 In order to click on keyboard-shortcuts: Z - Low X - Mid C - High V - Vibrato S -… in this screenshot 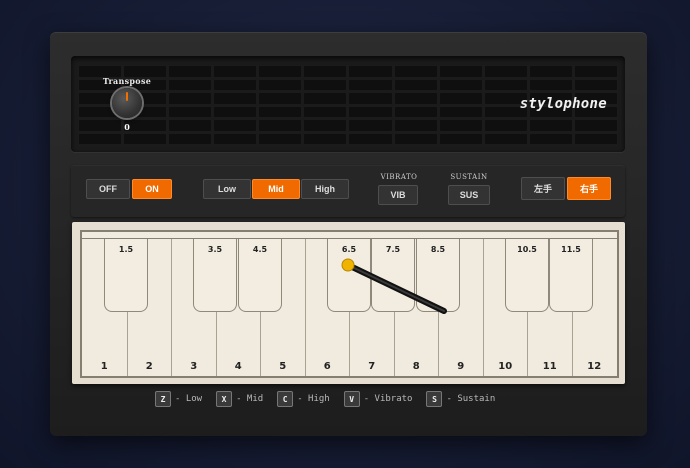, I will do `click(325, 399)`.